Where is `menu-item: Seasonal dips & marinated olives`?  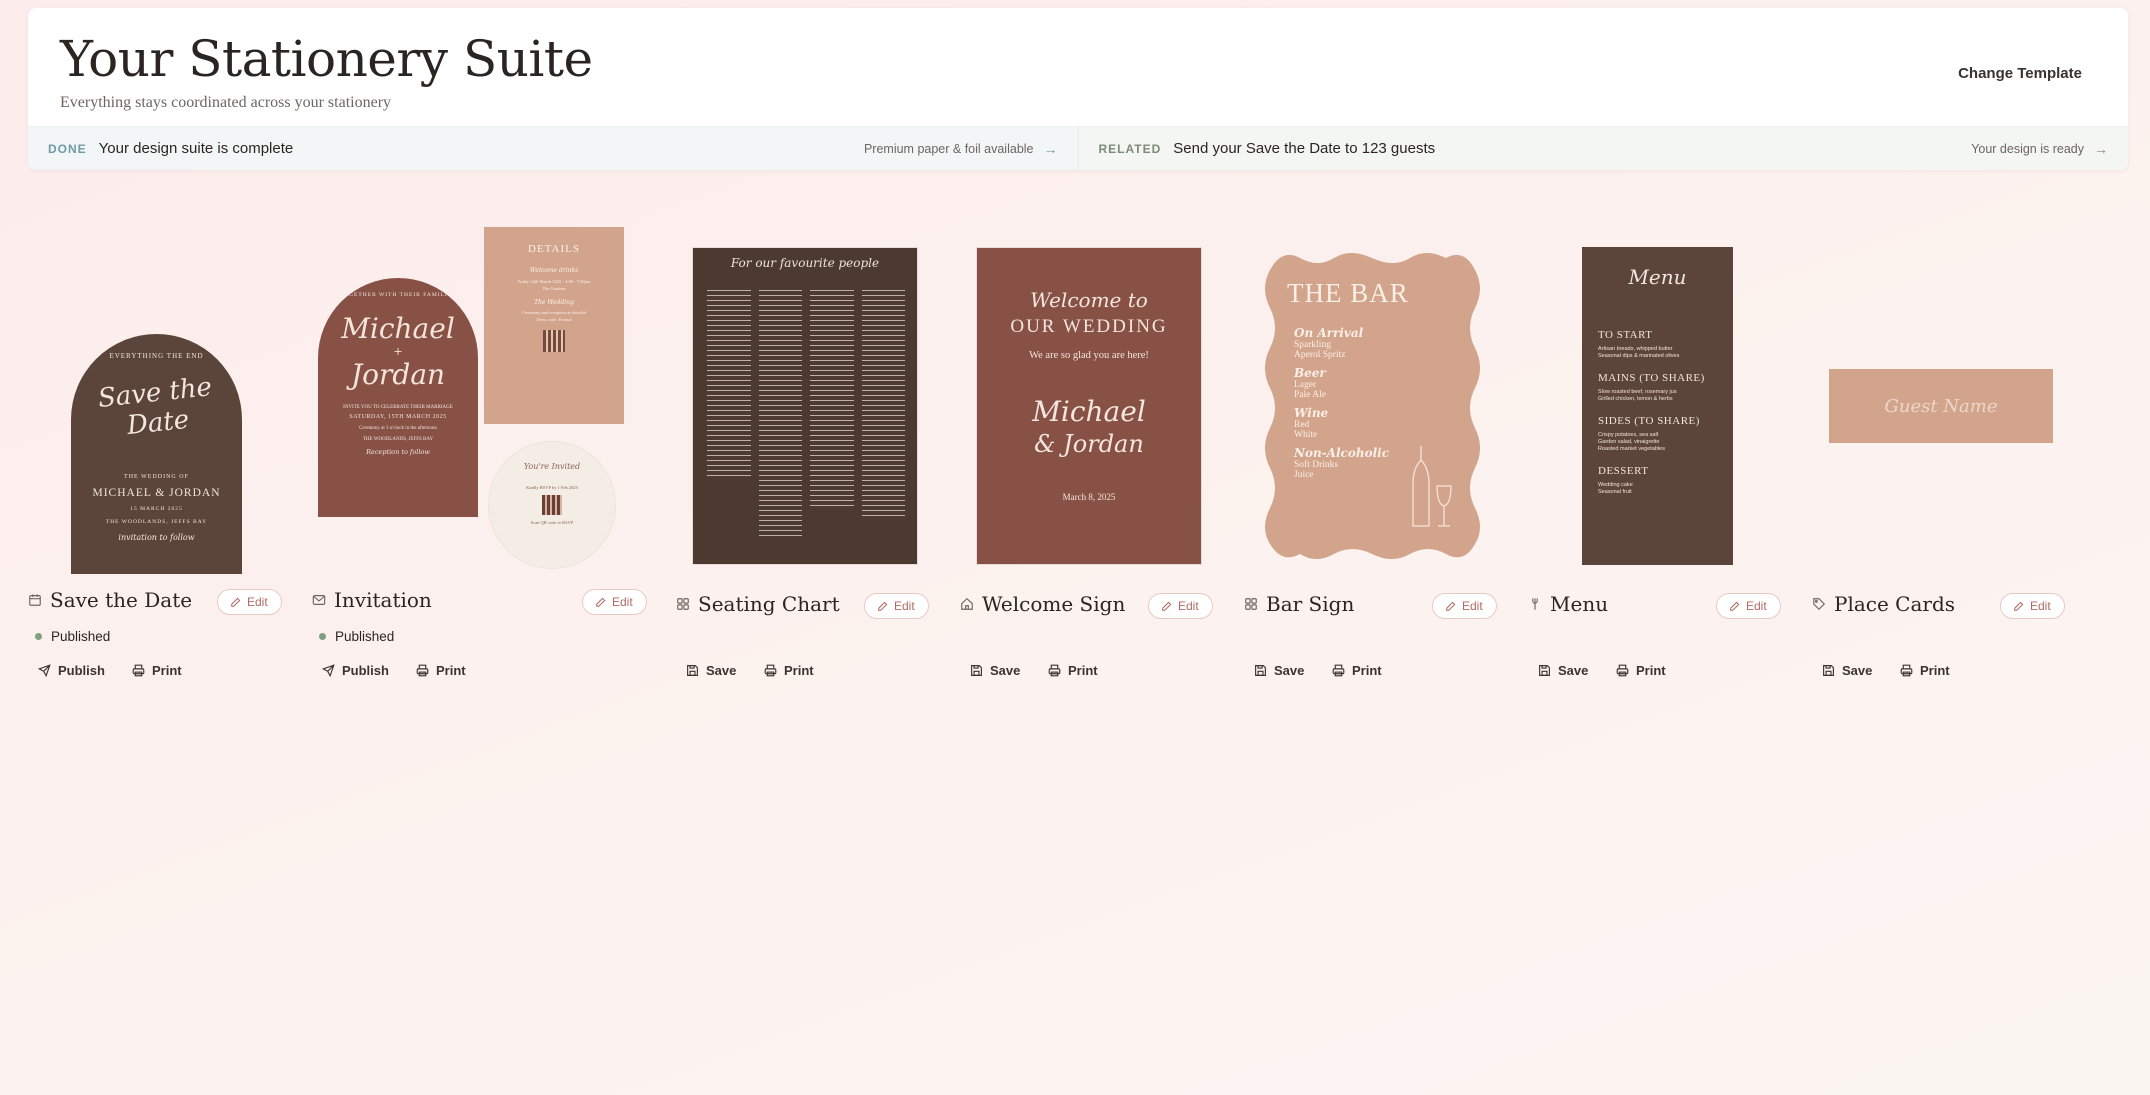 menu-item: Seasonal dips & marinated olives is located at coordinates (1639, 356).